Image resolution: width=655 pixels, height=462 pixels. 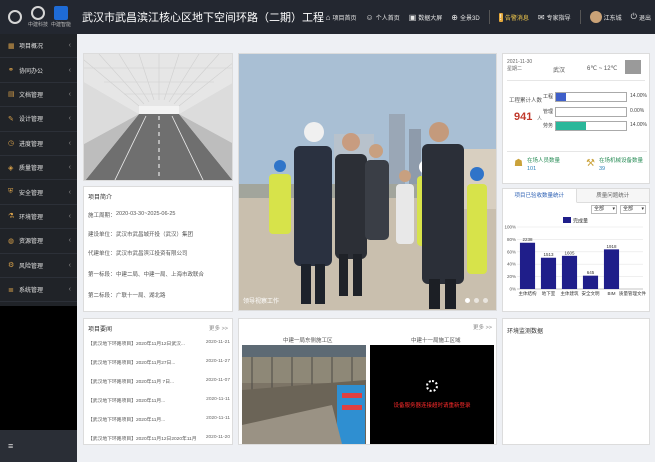 I want to click on sidebar-item-0: ▦ 项目概况 ‹, so click(x=38, y=46).